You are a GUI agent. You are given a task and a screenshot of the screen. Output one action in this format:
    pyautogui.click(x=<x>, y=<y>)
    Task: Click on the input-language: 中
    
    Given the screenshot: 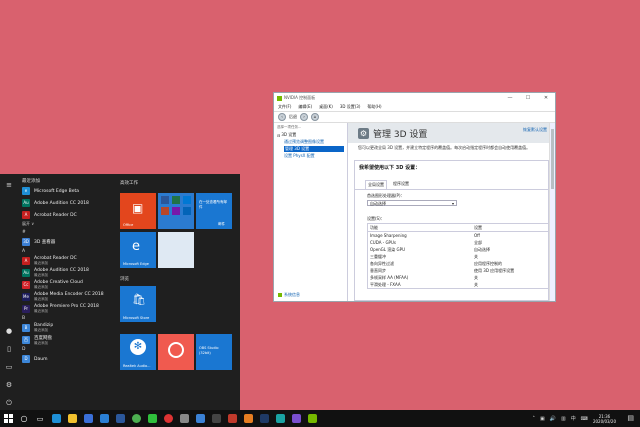 What is the action you would take?
    pyautogui.click(x=573, y=418)
    